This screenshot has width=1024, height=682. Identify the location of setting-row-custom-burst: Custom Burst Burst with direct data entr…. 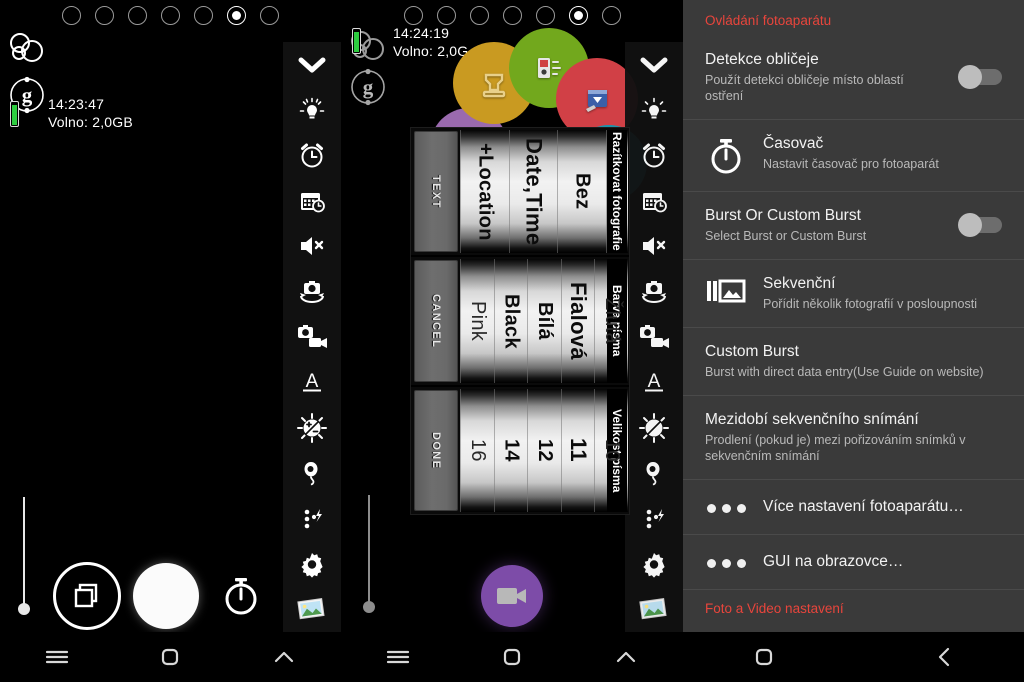
(853, 362).